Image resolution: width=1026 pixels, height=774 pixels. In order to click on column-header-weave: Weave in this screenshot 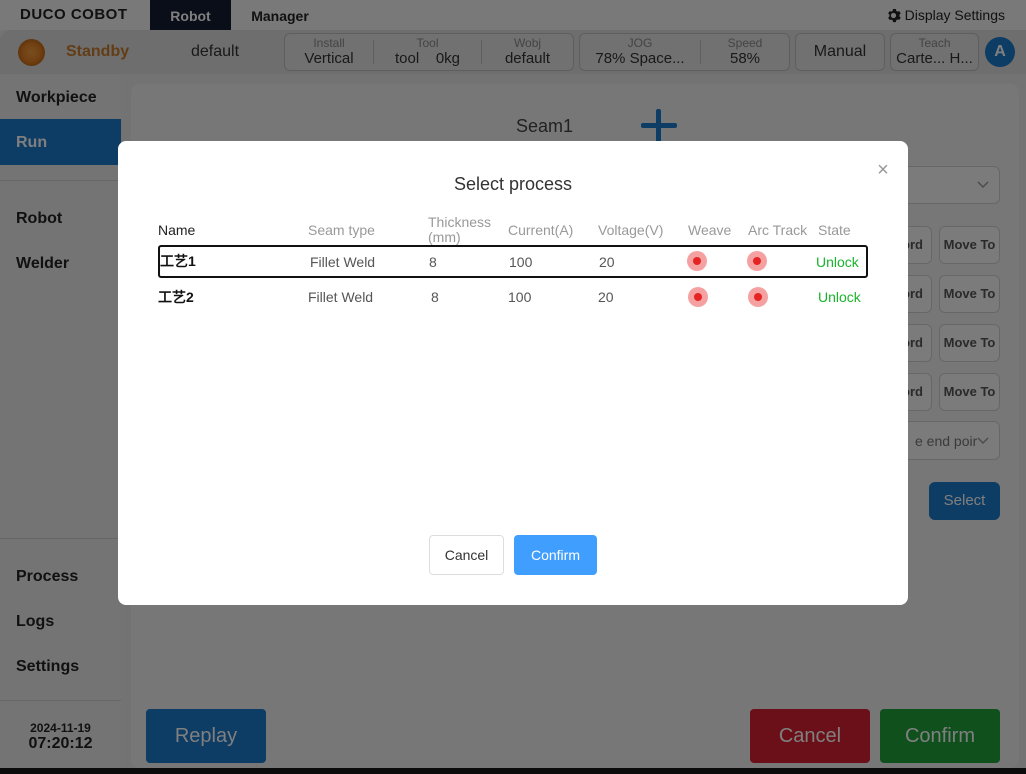, I will do `click(710, 230)`.